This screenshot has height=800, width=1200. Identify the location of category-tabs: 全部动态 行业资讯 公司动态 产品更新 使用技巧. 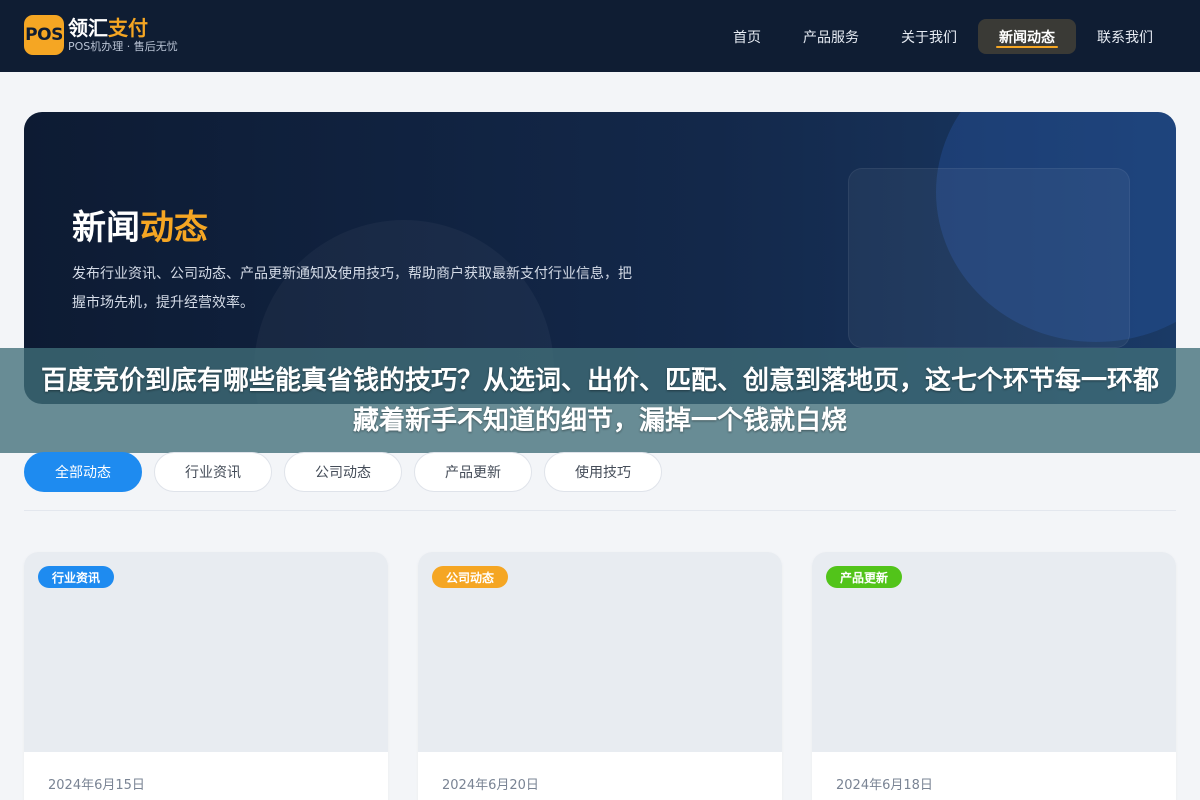
(343, 472).